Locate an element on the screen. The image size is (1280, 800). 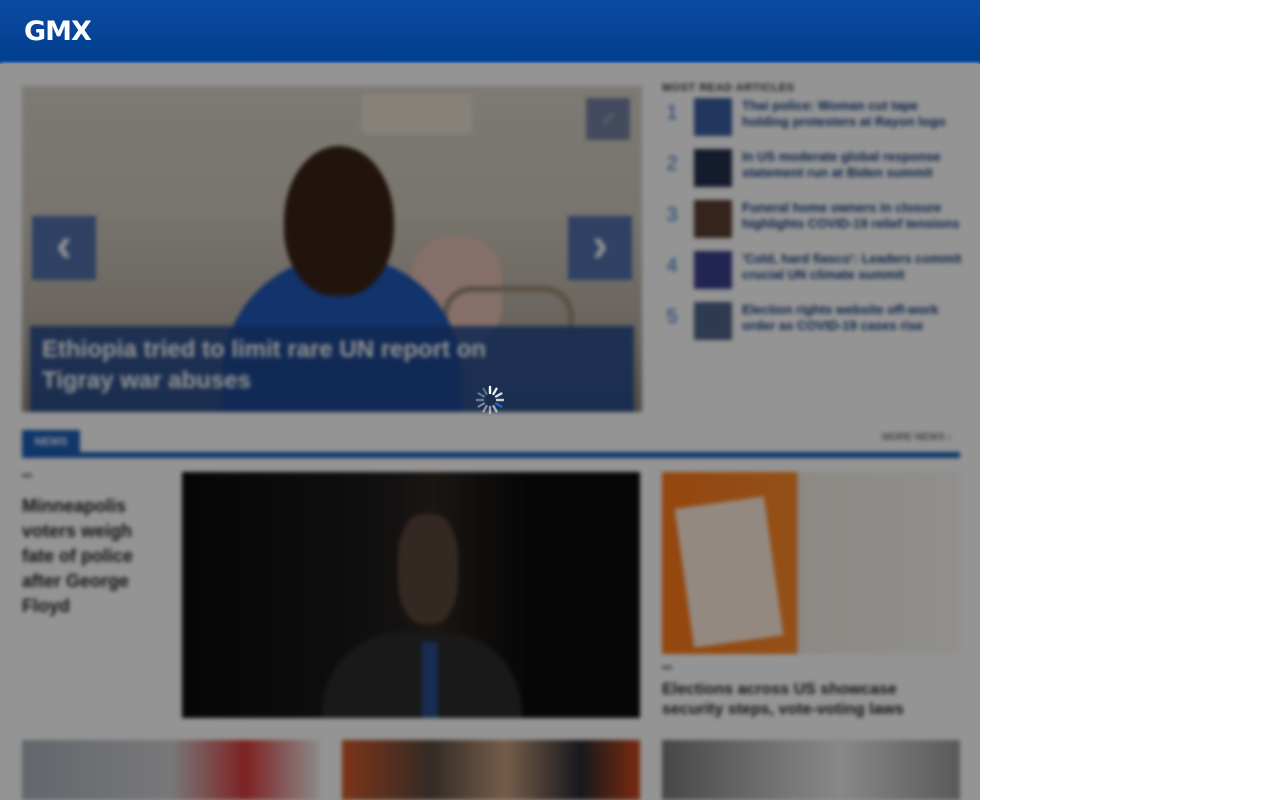
site-header: GMX is located at coordinates (490, 32).